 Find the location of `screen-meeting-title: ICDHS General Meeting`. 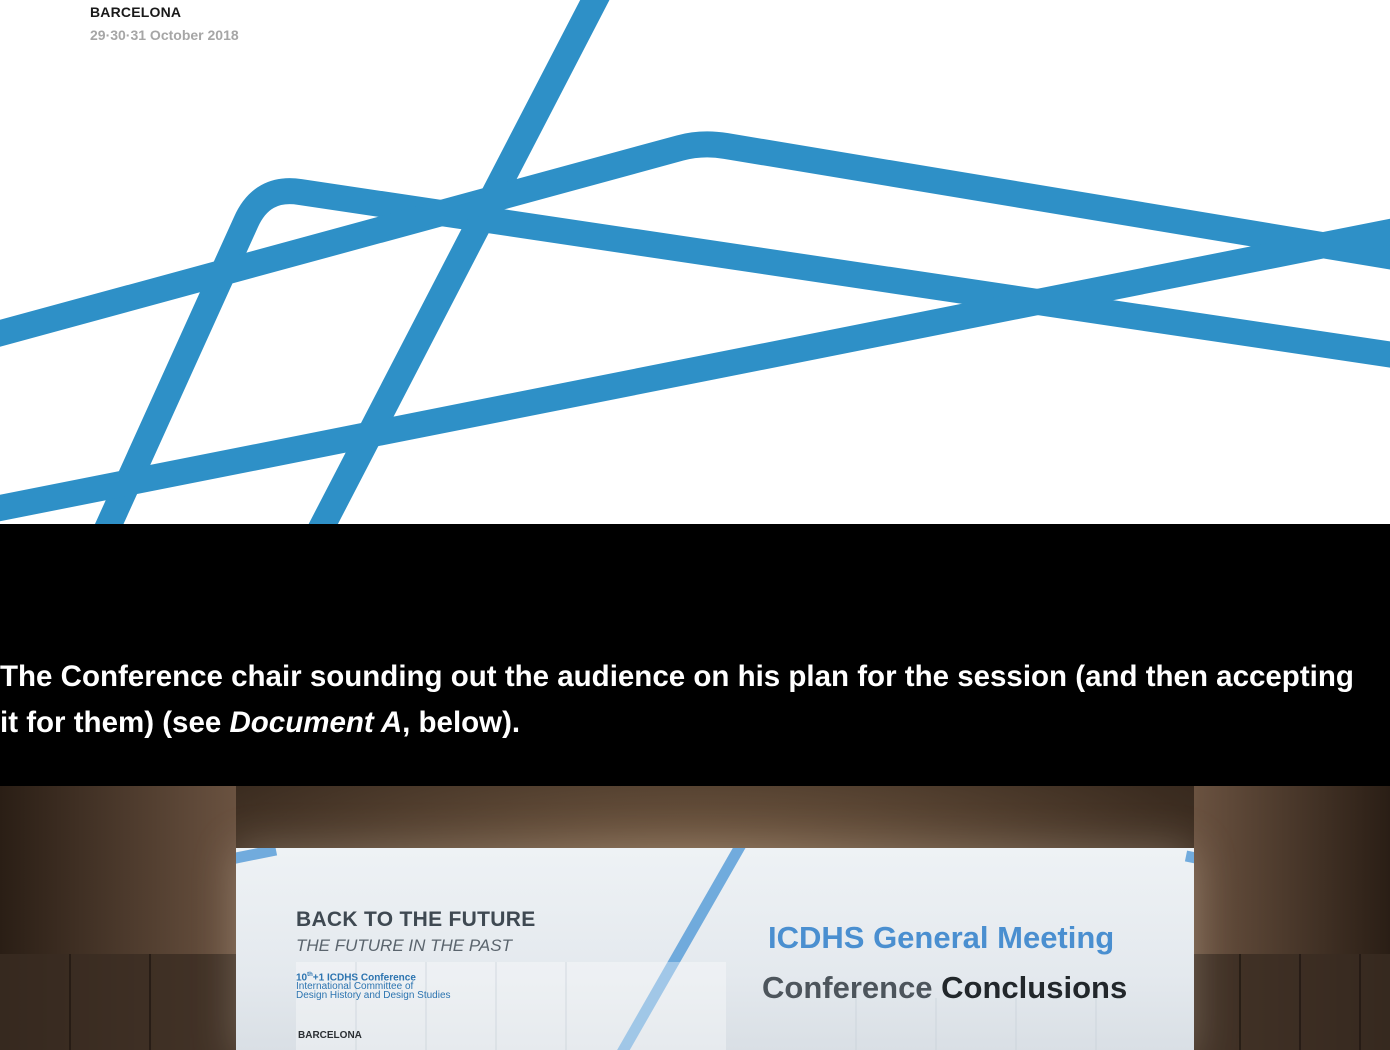

screen-meeting-title: ICDHS General Meeting is located at coordinates (941, 937).